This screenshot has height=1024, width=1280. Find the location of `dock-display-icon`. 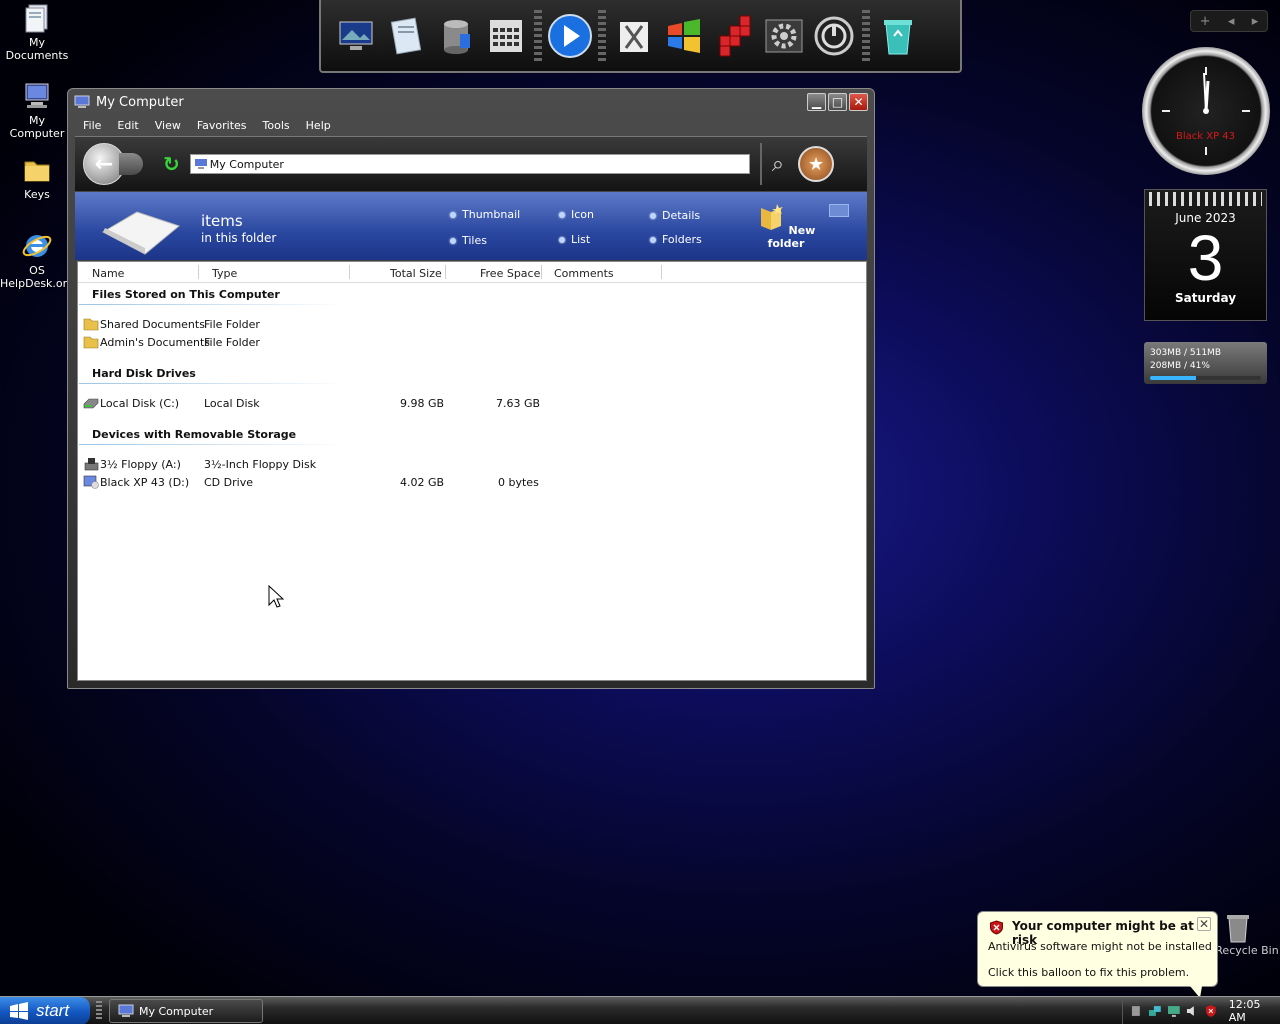

dock-display-icon is located at coordinates (356, 36).